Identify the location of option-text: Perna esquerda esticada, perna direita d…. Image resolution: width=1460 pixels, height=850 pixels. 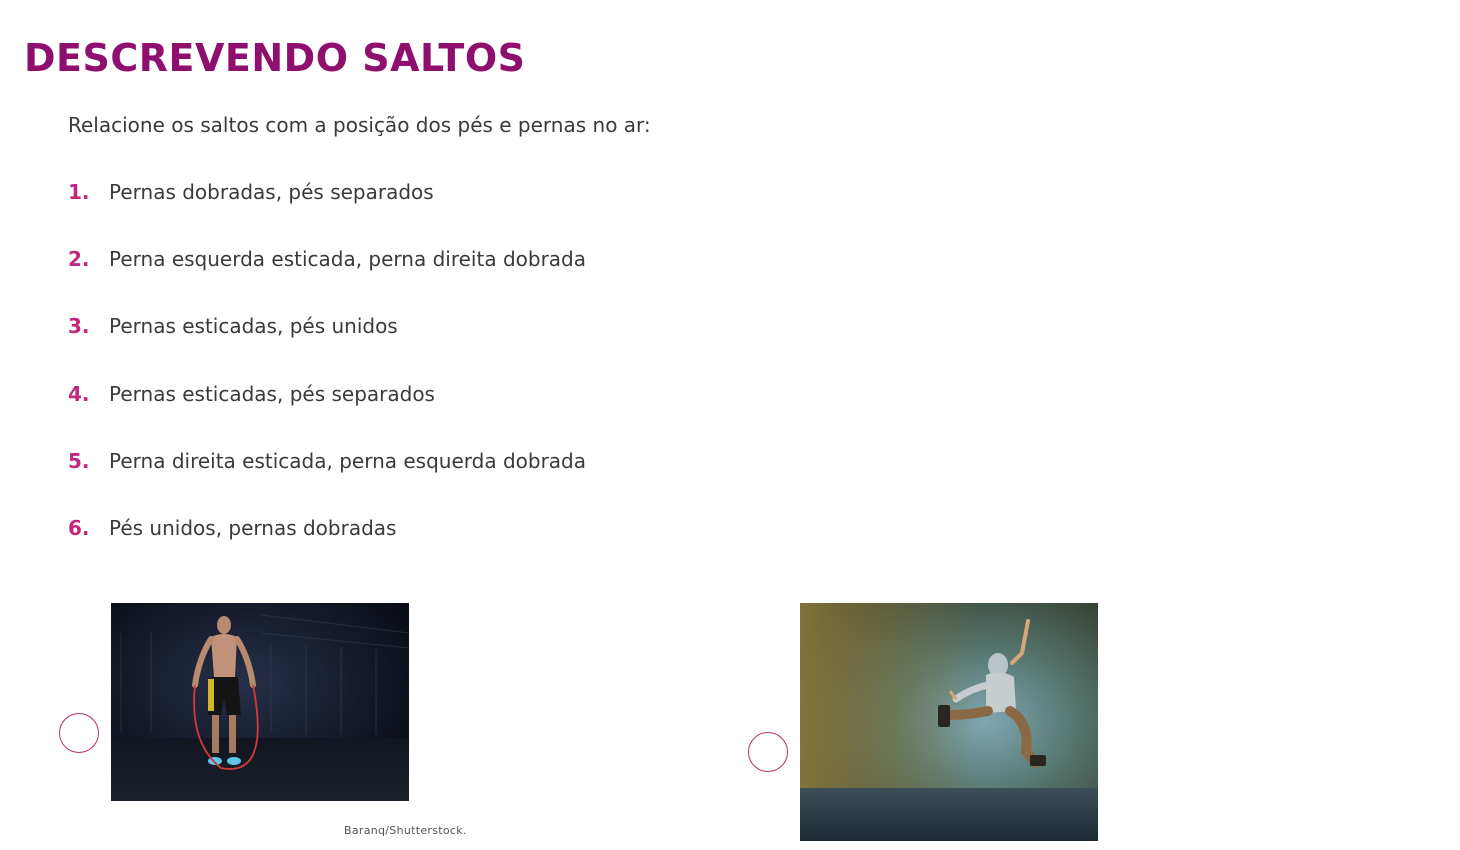
(348, 259).